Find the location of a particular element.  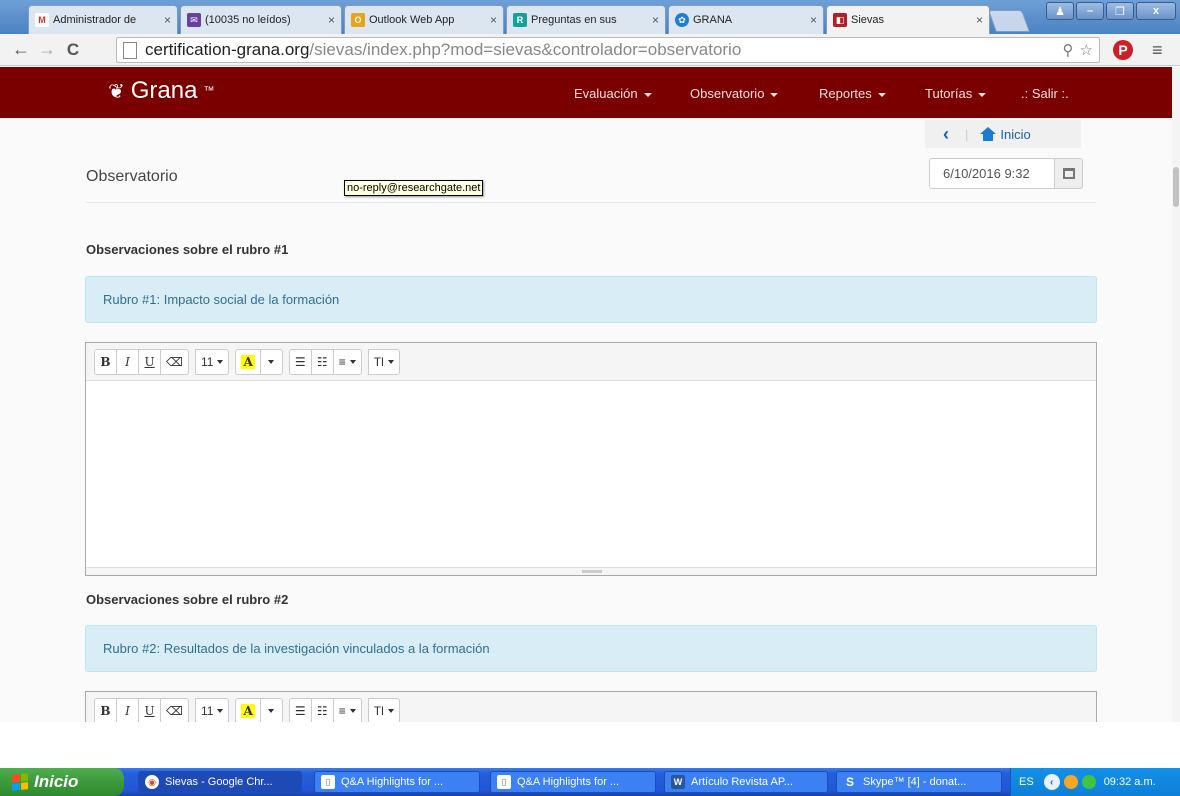

window-controls: ♟ – ❐ x is located at coordinates (1111, 11).